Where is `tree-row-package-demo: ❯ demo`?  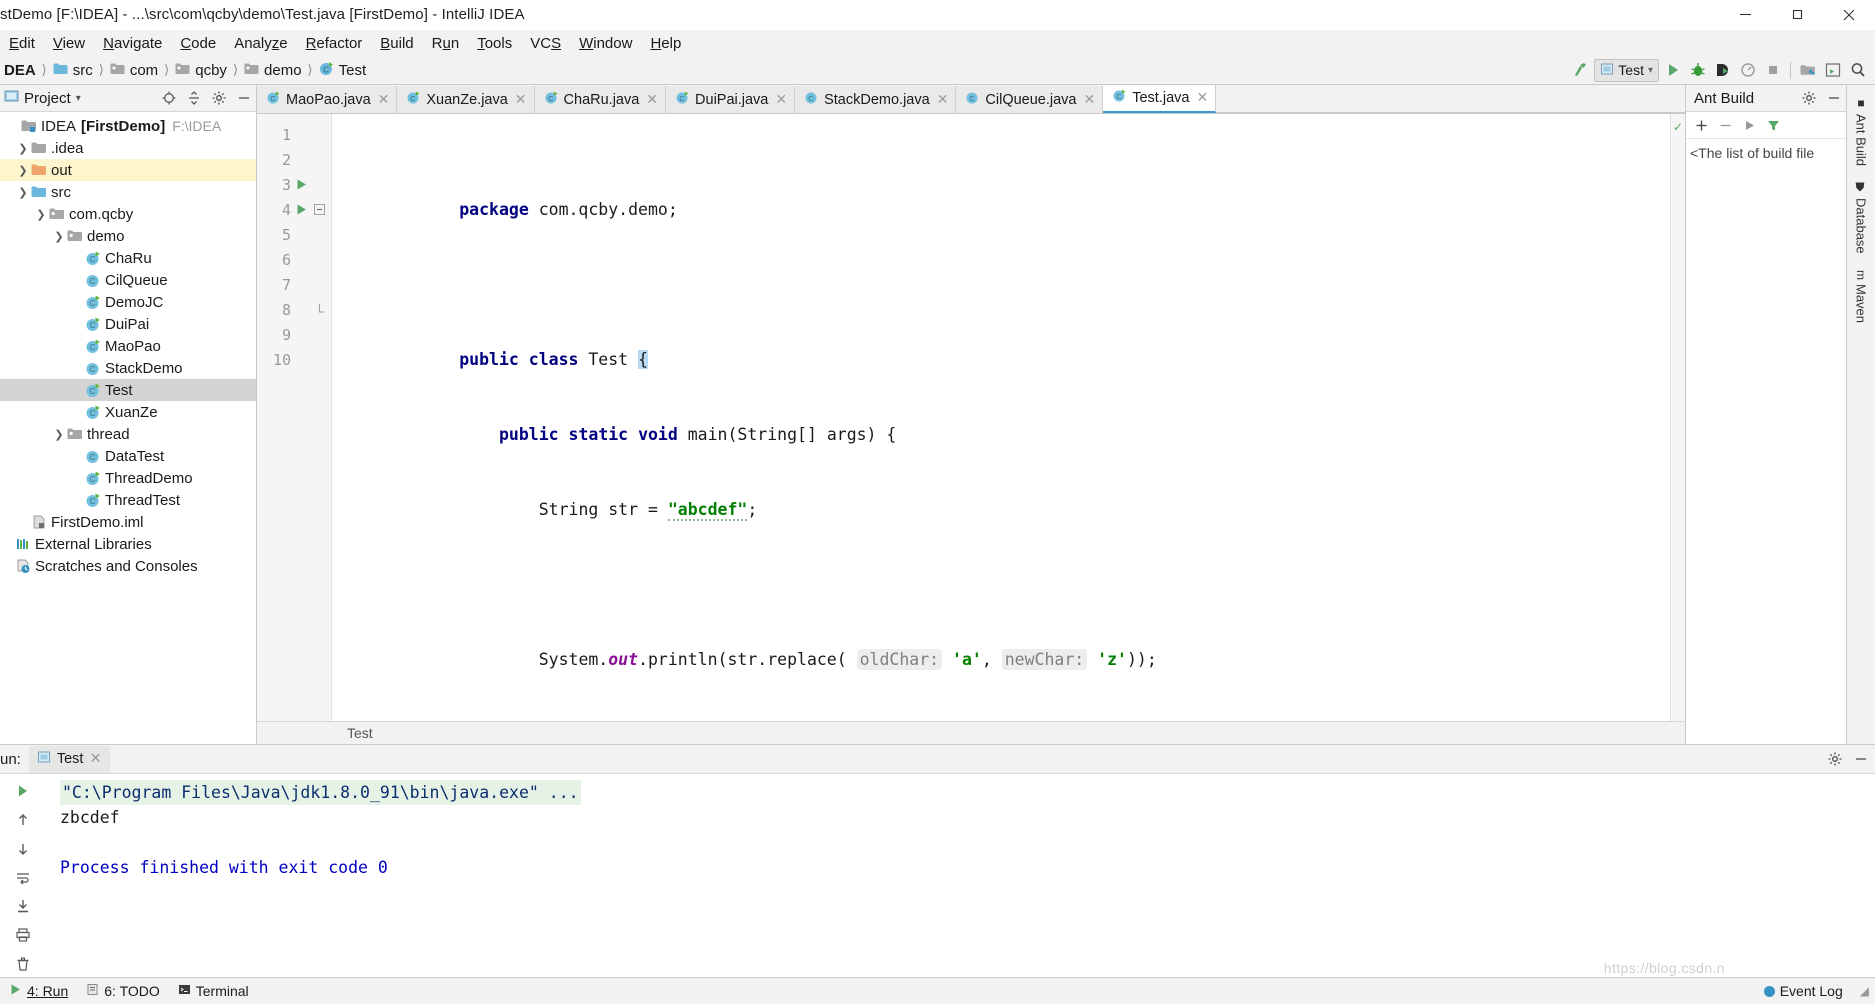 tree-row-package-demo: ❯ demo is located at coordinates (128, 236).